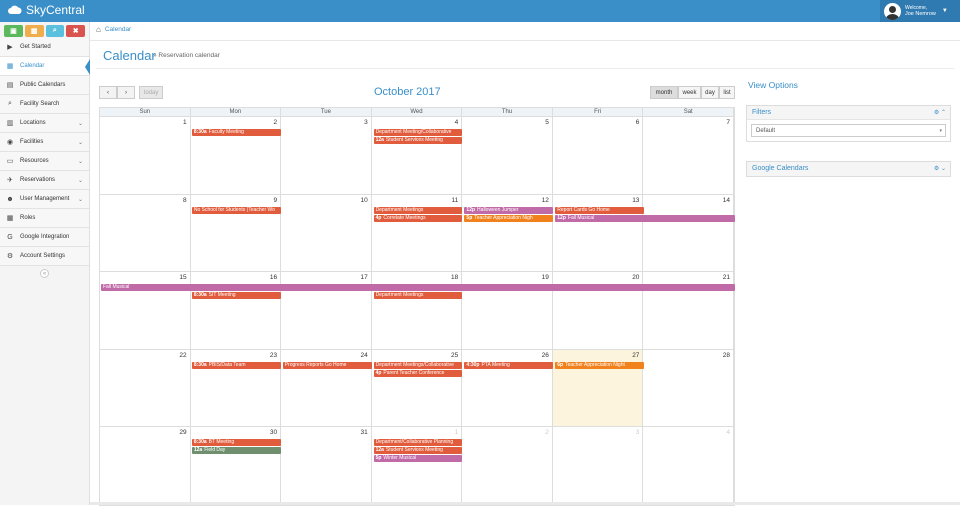  Describe the element at coordinates (363, 277) in the screenshot. I see `day-number: 17` at that location.